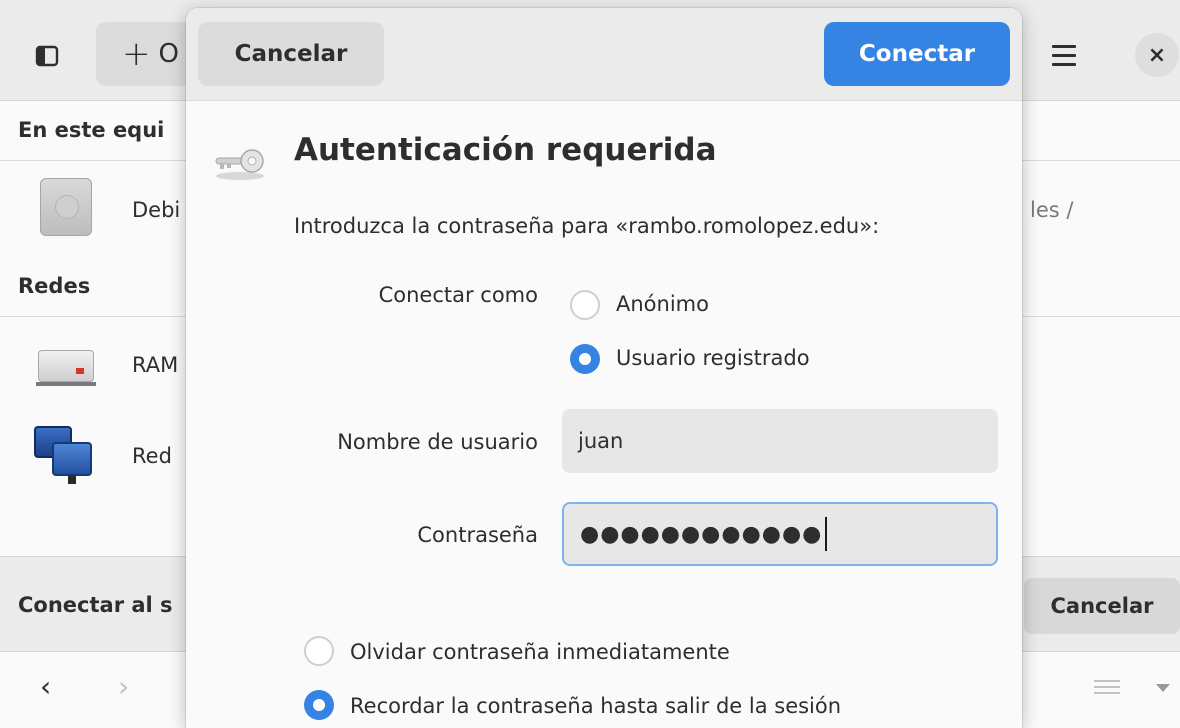 The width and height of the screenshot is (1180, 728). Describe the element at coordinates (66, 207) in the screenshot. I see `hard-disk-icon` at that location.